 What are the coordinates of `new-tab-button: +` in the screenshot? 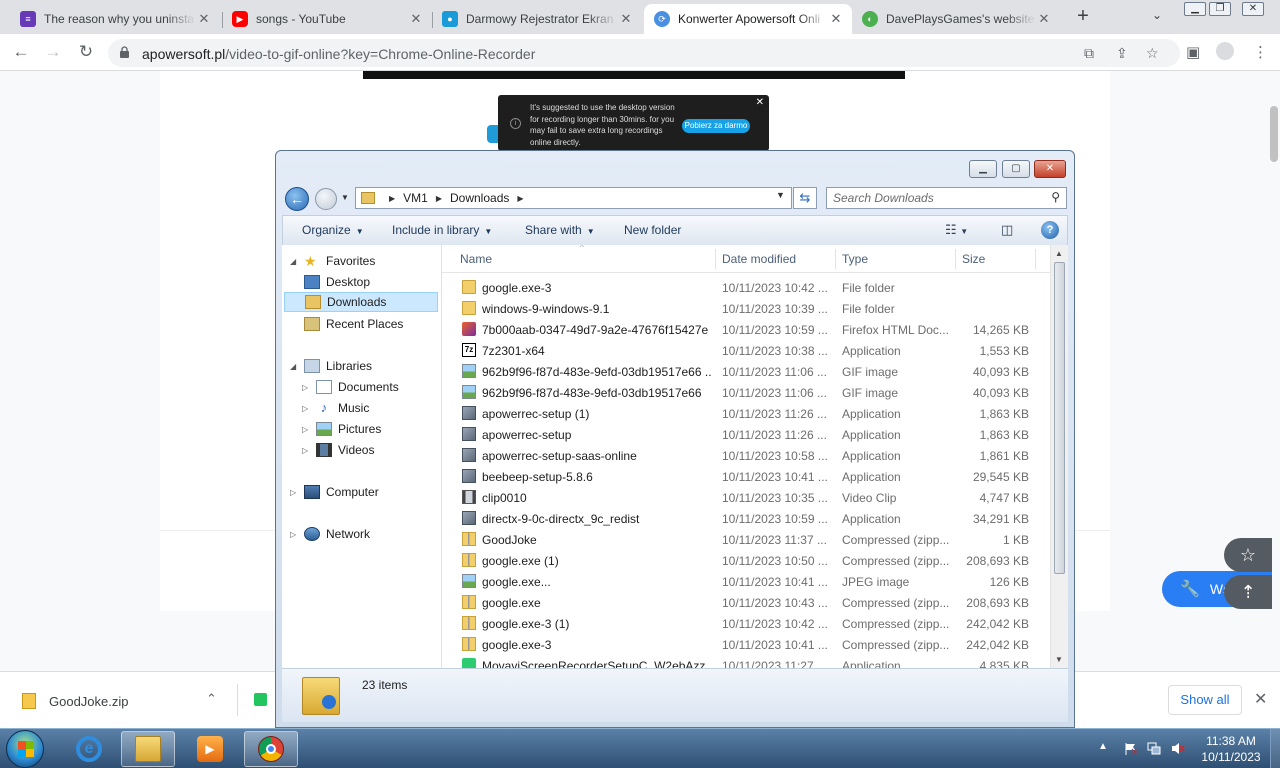 It's located at (1083, 17).